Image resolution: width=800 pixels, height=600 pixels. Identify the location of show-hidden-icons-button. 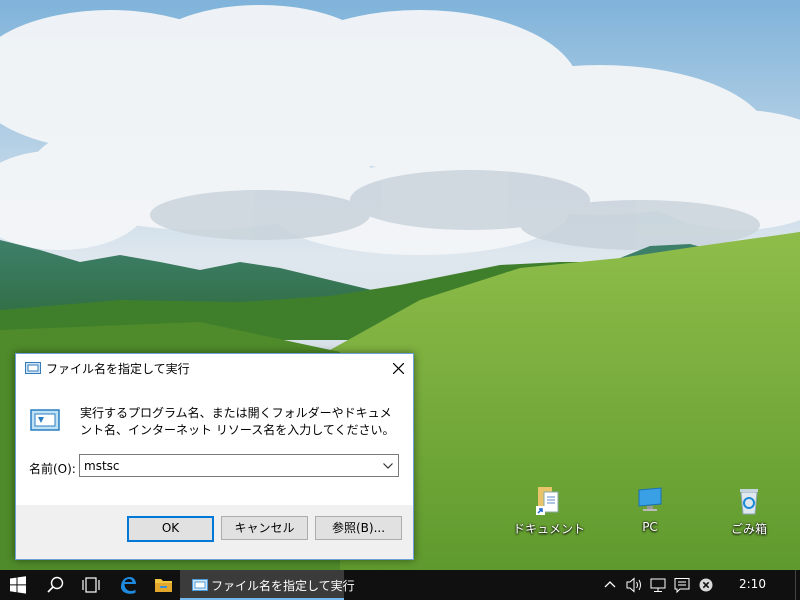
(610, 585).